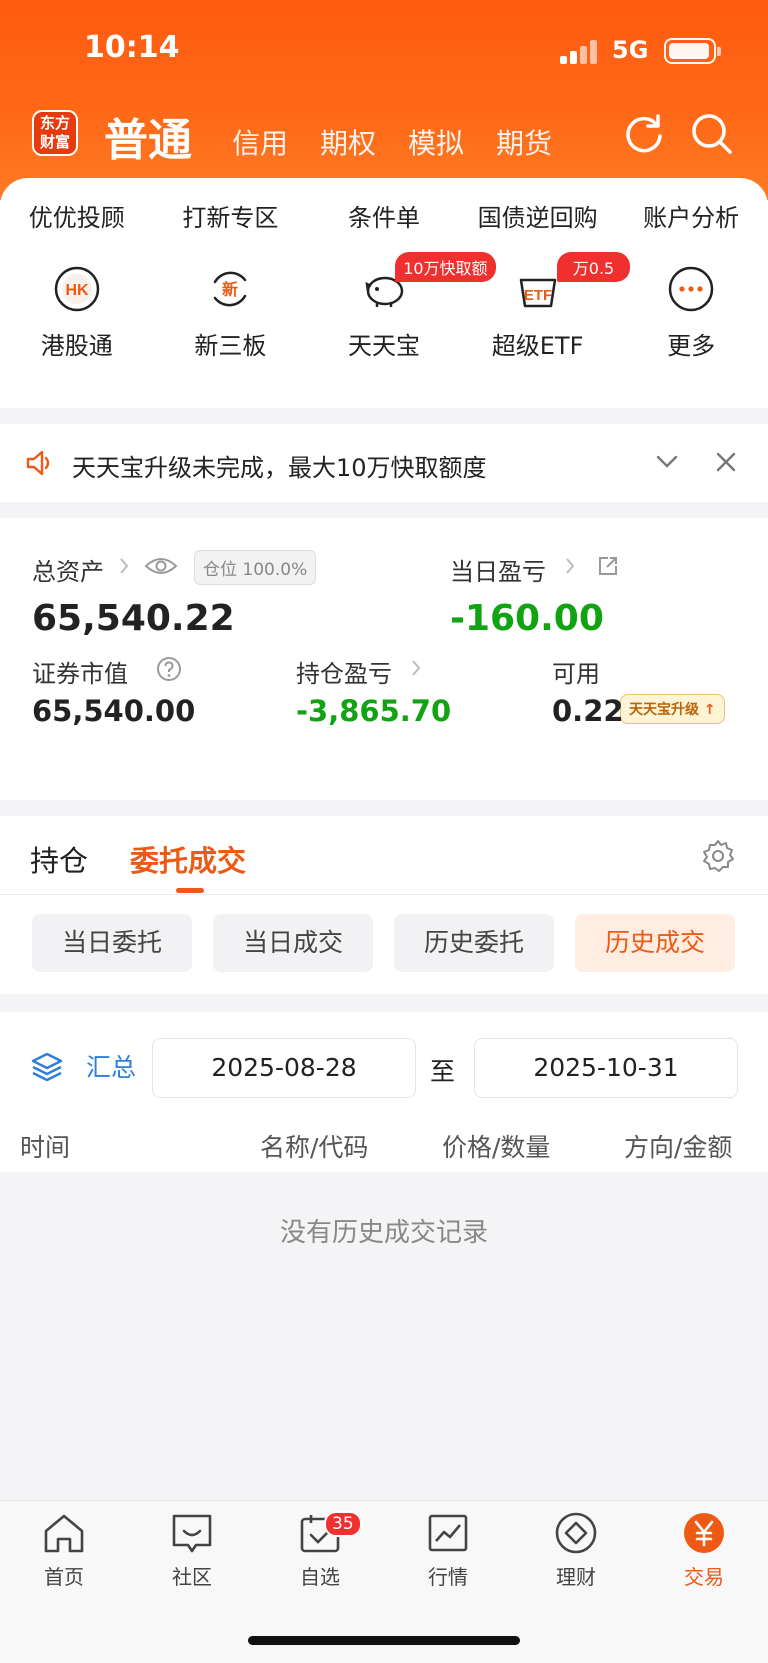 The image size is (768, 1663). What do you see at coordinates (580, 52) in the screenshot?
I see `signal-icon` at bounding box center [580, 52].